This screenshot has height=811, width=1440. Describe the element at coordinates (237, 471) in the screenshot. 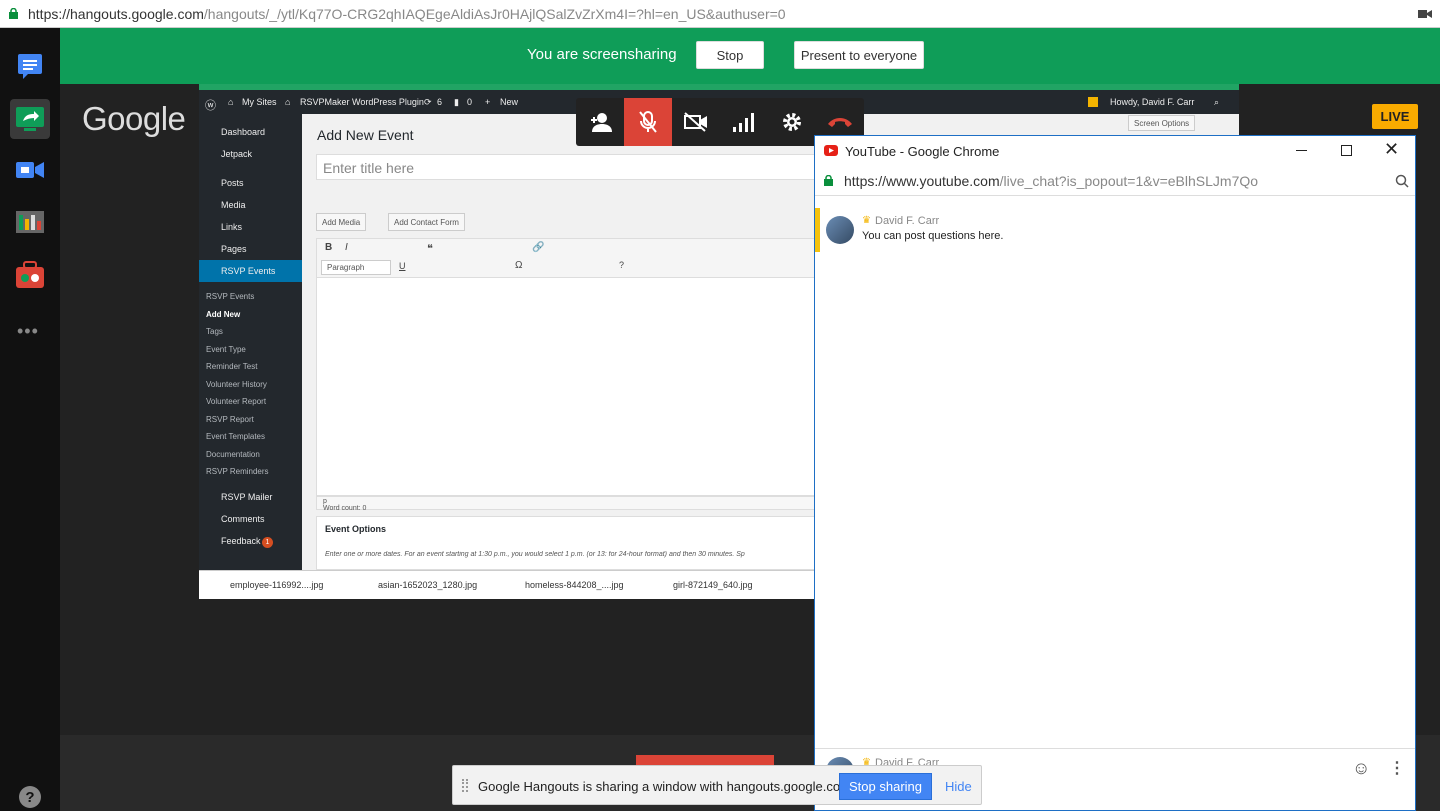

I see `submenu-rsvp-reminders: RSVP Reminders` at that location.